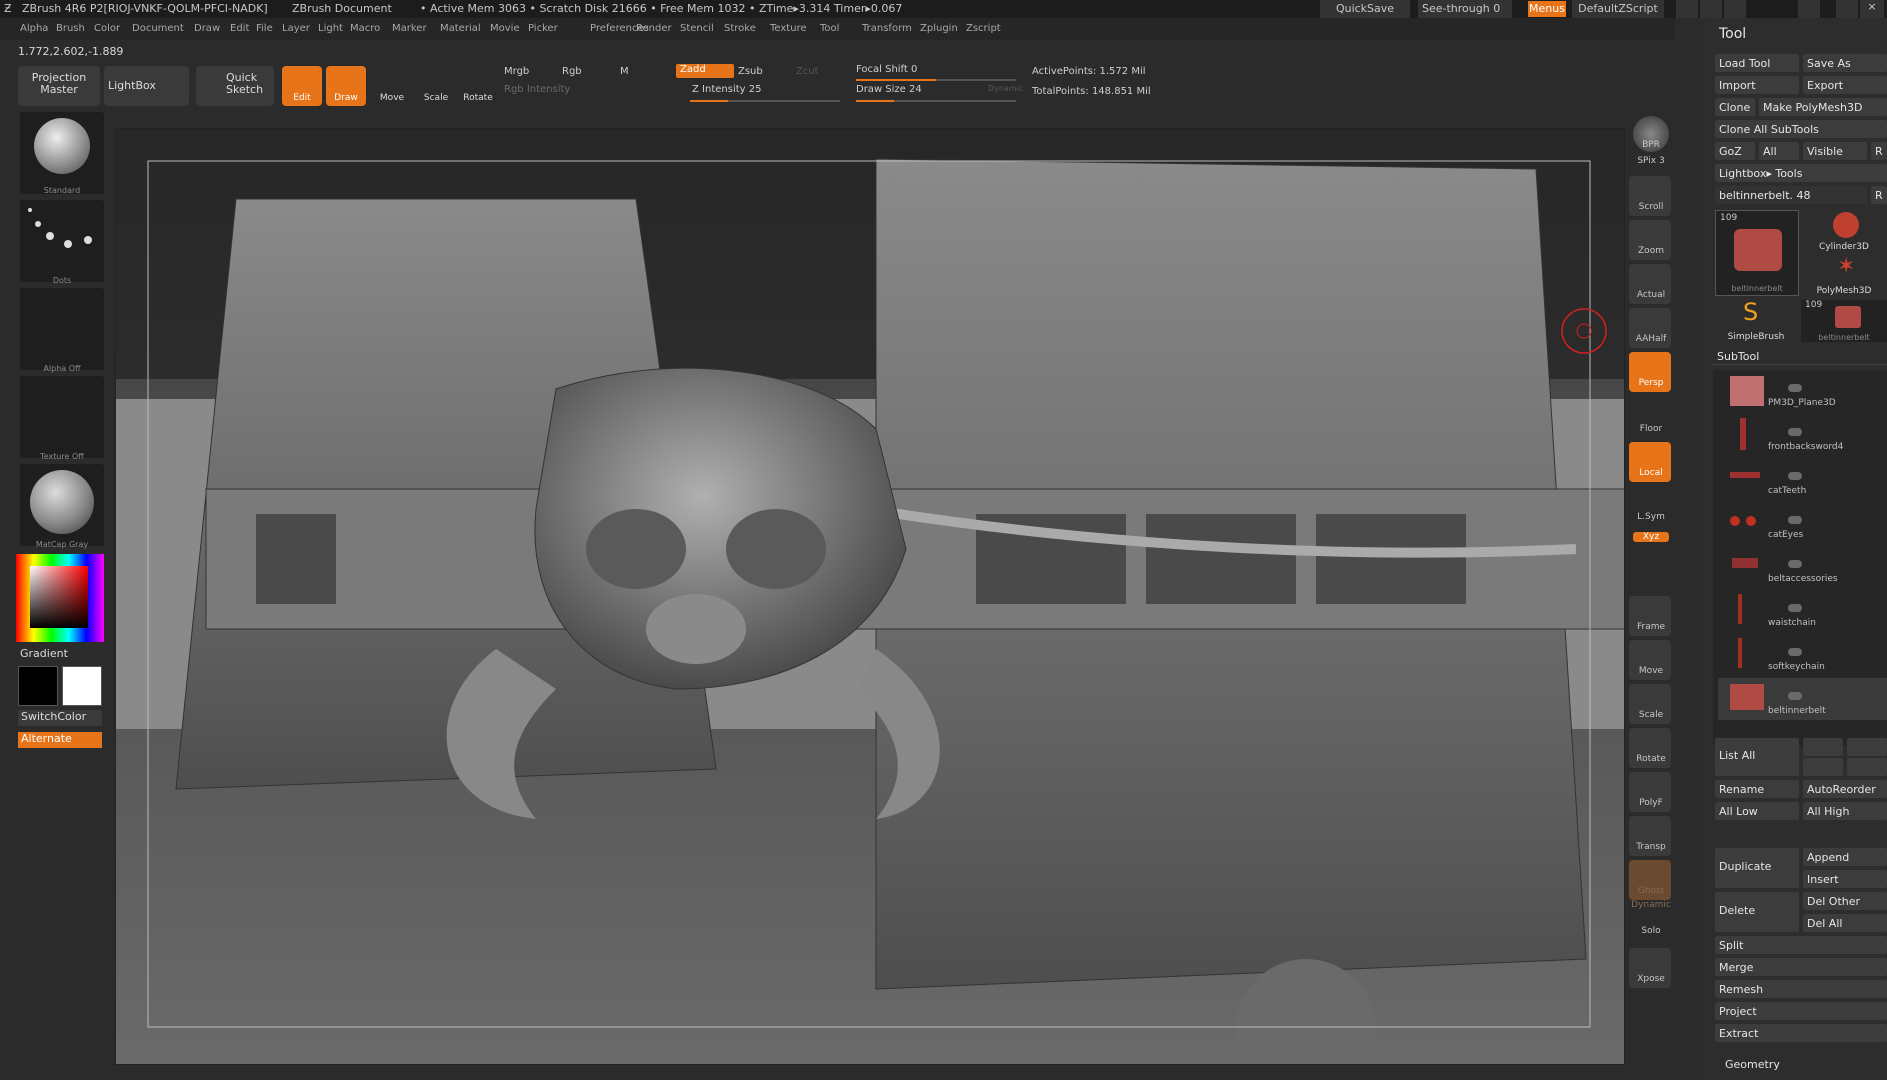  Describe the element at coordinates (1867, 747) in the screenshot. I see `move-down-arrow-icon` at that location.